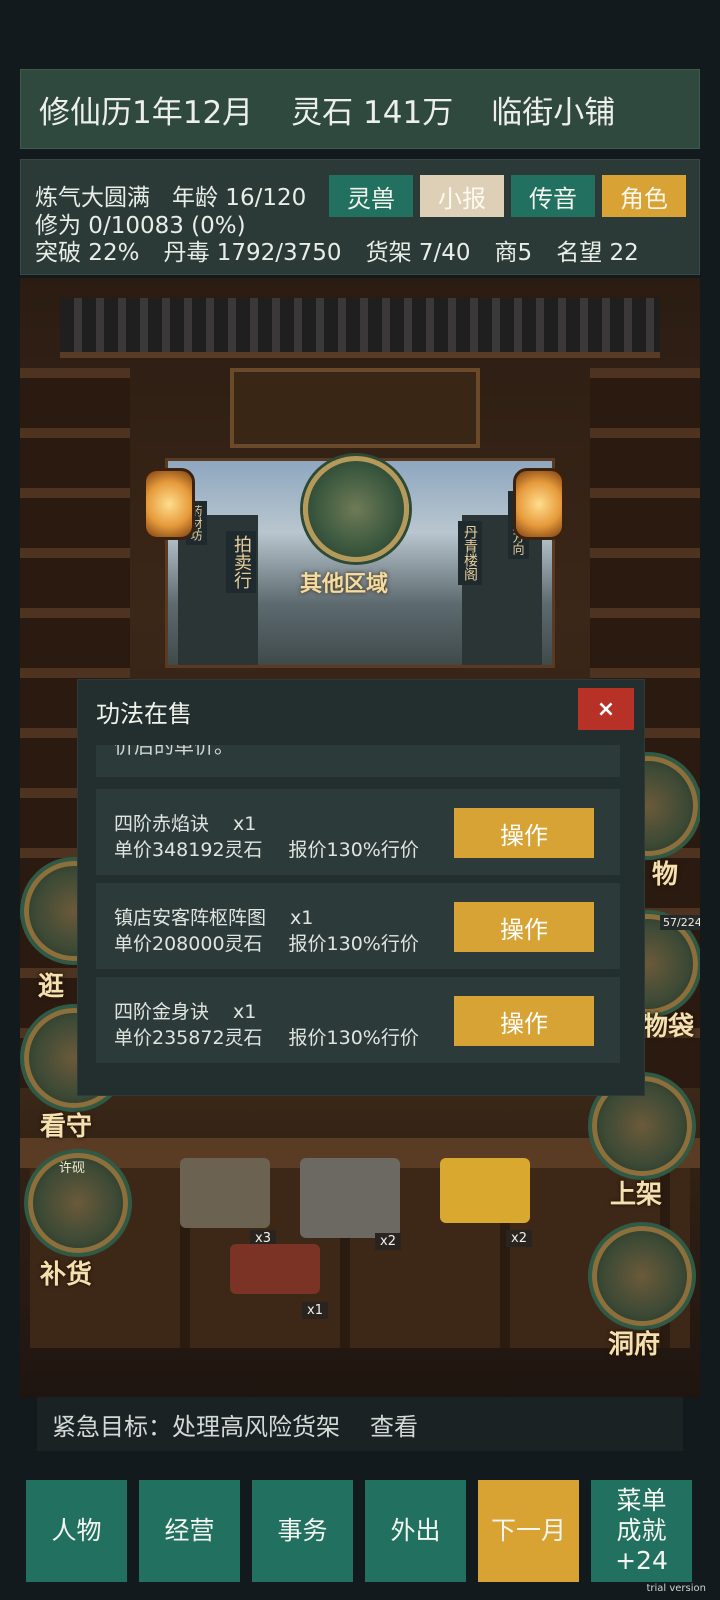 The width and height of the screenshot is (720, 1600). I want to click on other-region-label: 其他区域, so click(344, 582).